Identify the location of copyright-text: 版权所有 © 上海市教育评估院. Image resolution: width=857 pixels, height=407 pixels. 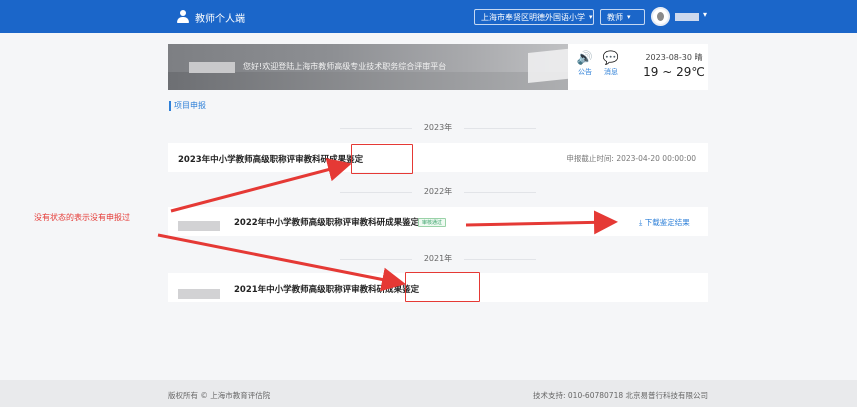
(219, 395).